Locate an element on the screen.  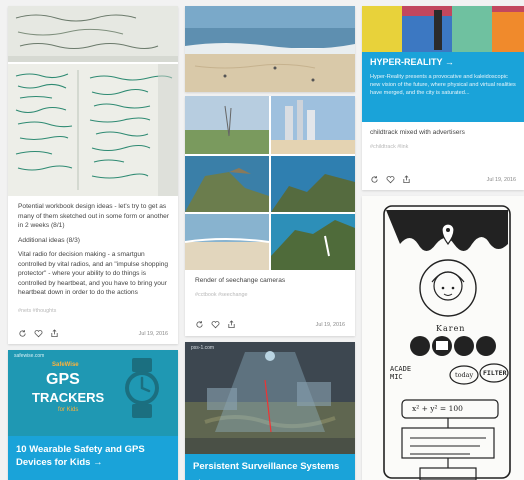
workbook-date: Jul 19, 2016 is located at coordinates (153, 334).